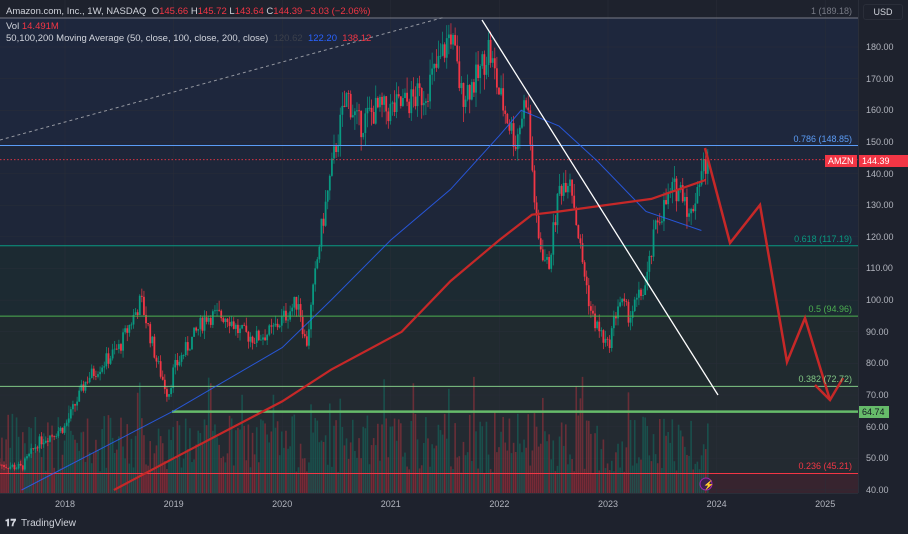  What do you see at coordinates (880, 236) in the screenshot?
I see `y-tick-label: 120.00` at bounding box center [880, 236].